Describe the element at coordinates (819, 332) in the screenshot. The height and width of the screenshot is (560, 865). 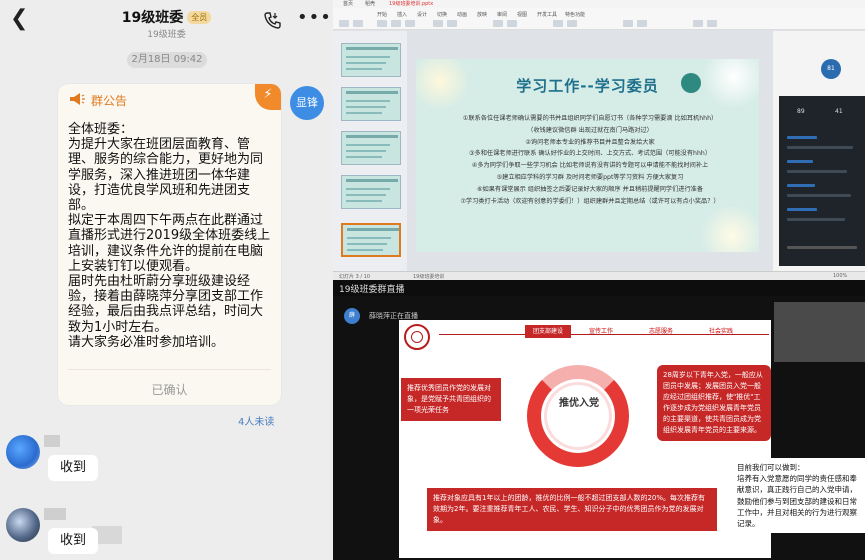
I see `camera-preview` at that location.